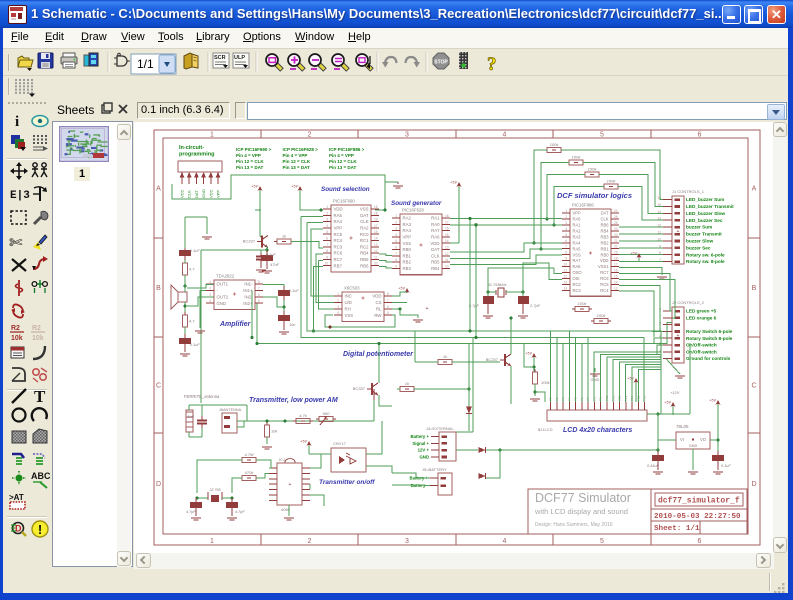 This screenshot has width=793, height=600. What do you see at coordinates (699, 241) in the screenshot?
I see `svg-text: buzzer Slow` at bounding box center [699, 241].